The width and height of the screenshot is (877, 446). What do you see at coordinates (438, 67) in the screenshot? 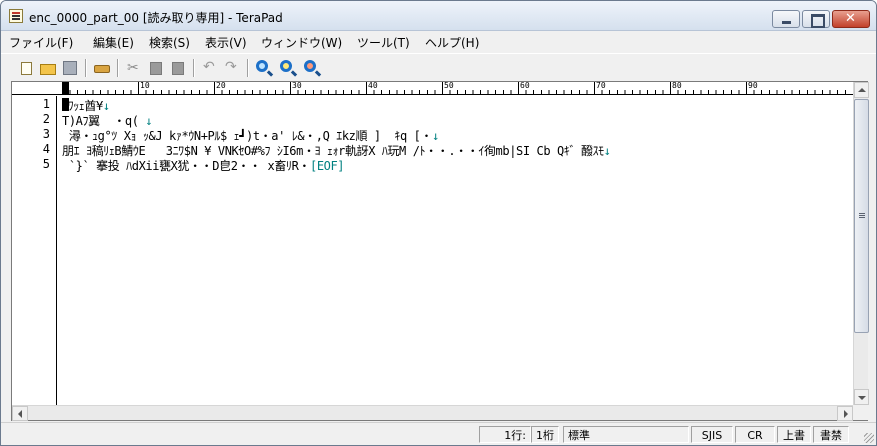
I see `toolbar: ✂ ↶ ↷` at bounding box center [438, 67].